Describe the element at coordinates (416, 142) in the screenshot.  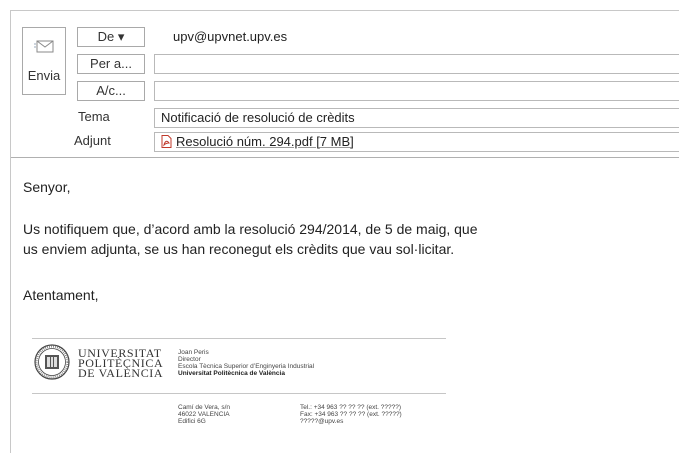
I see `attachment-field: Resolució núm. 294.pdf [7 MB]` at that location.